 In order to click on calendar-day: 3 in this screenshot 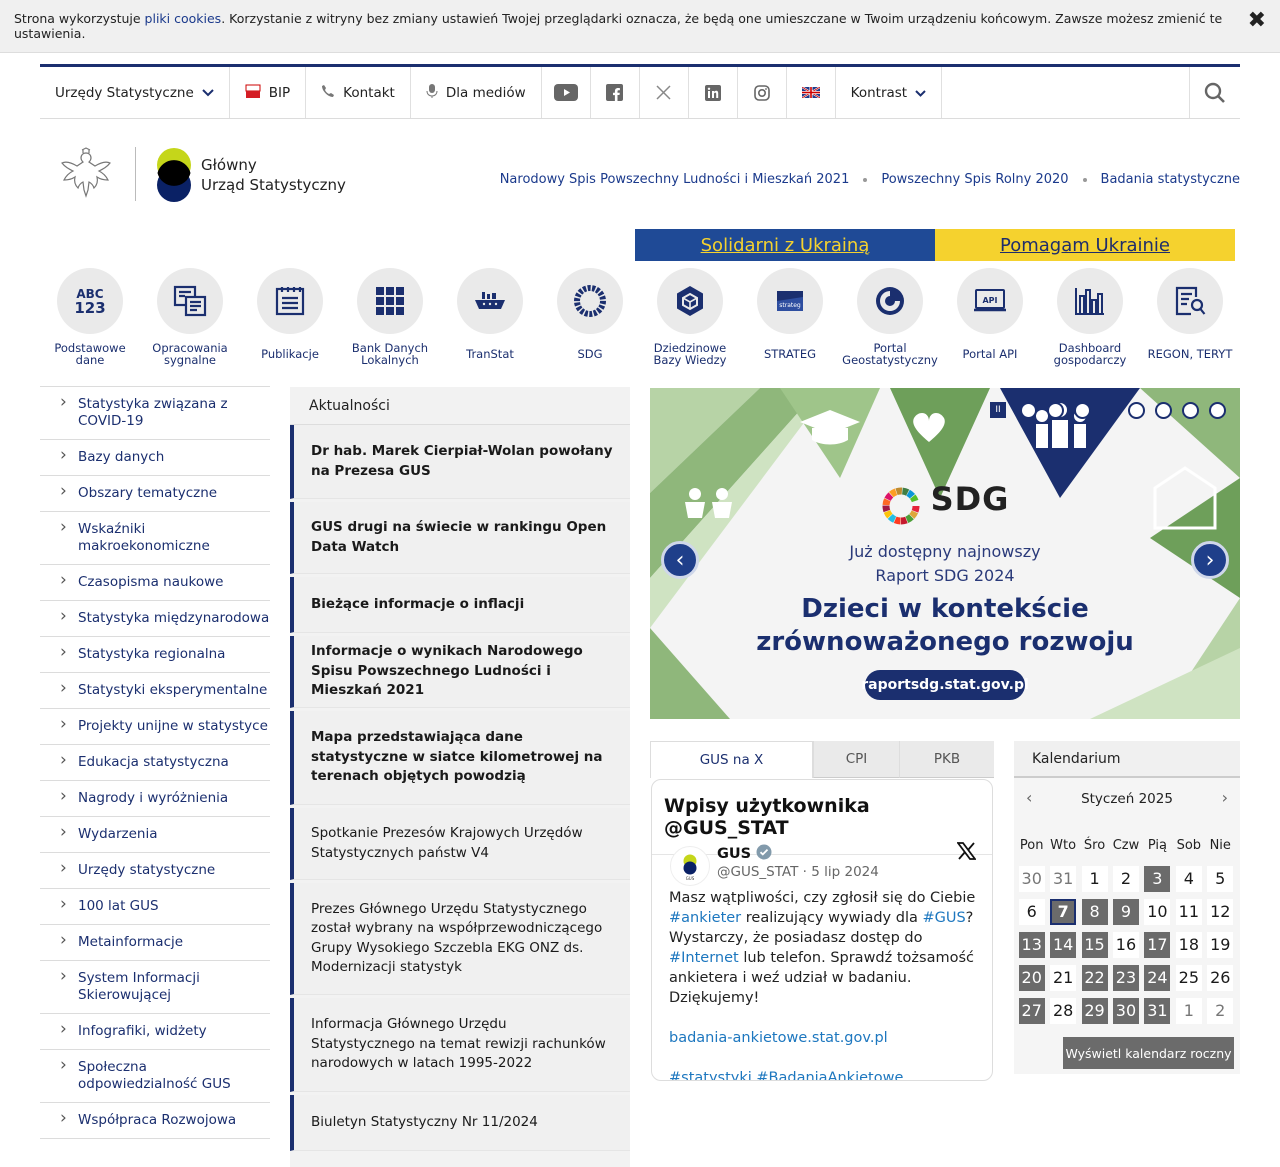, I will do `click(1157, 878)`.